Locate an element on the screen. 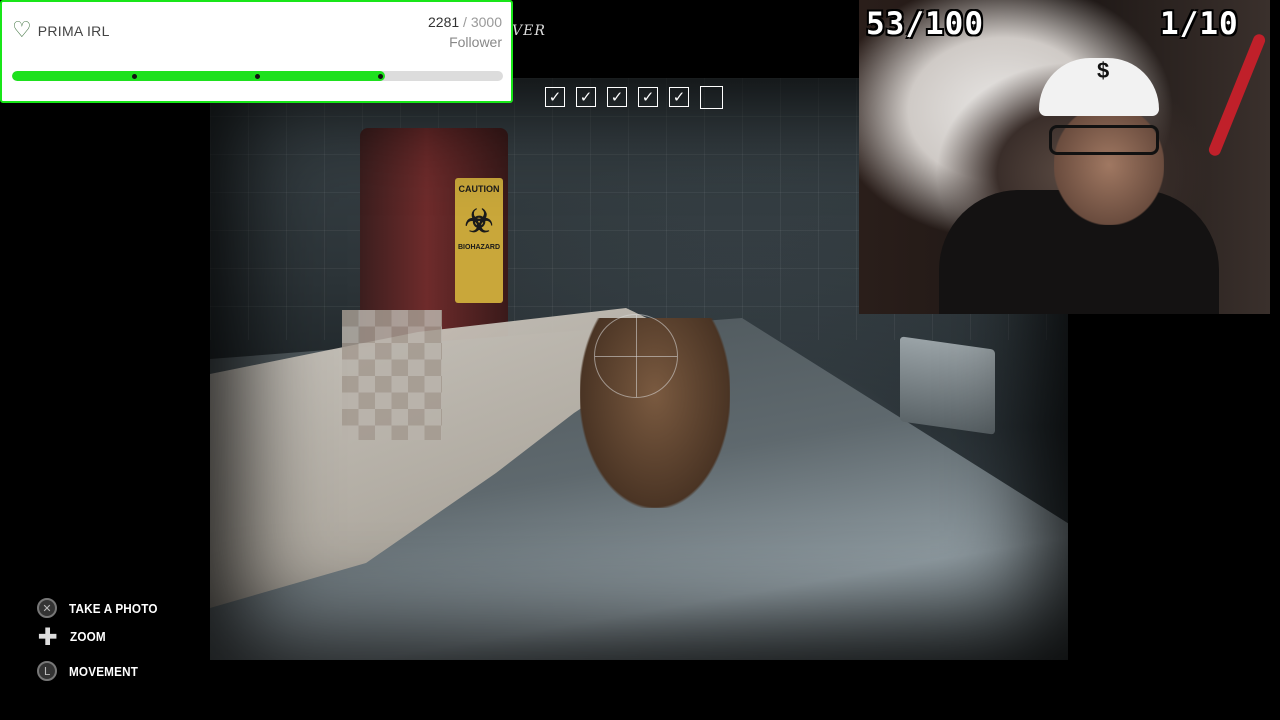  control-hint-label: MOVEMENT is located at coordinates (104, 671).